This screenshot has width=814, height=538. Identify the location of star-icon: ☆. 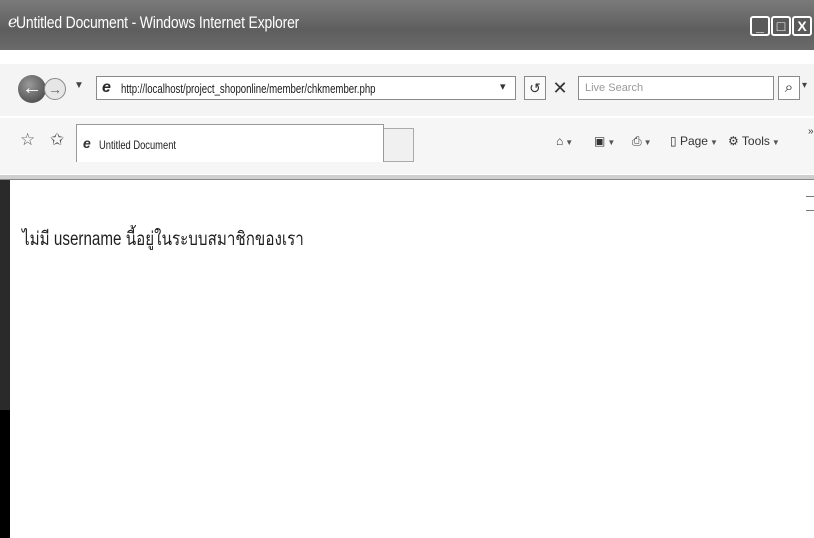
(27, 140).